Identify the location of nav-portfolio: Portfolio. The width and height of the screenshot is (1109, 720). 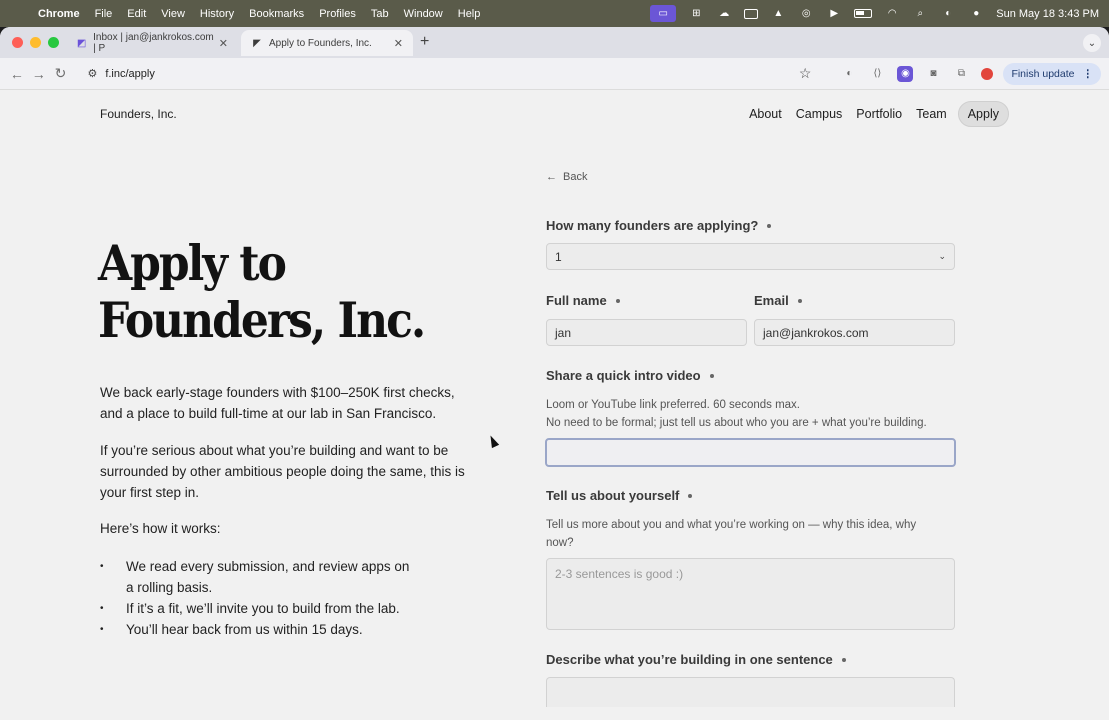
(879, 114).